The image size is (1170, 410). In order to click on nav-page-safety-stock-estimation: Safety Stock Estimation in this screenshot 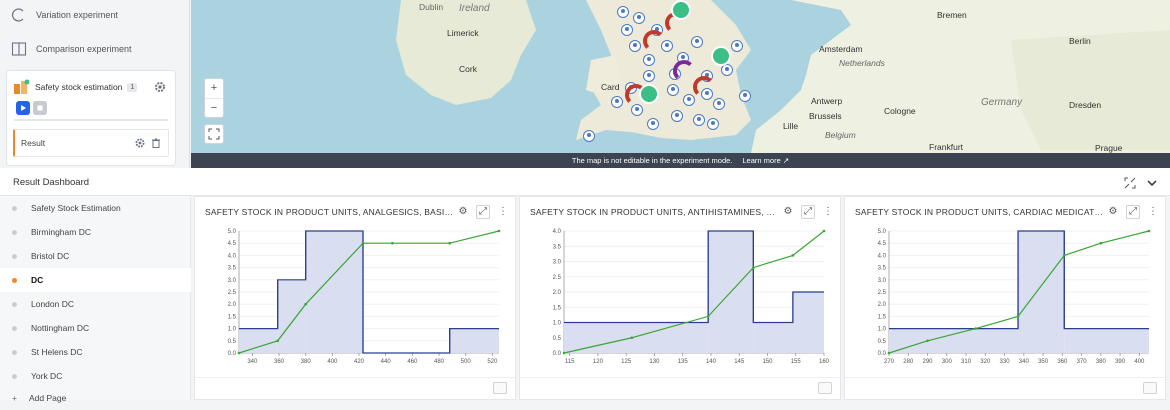, I will do `click(95, 208)`.